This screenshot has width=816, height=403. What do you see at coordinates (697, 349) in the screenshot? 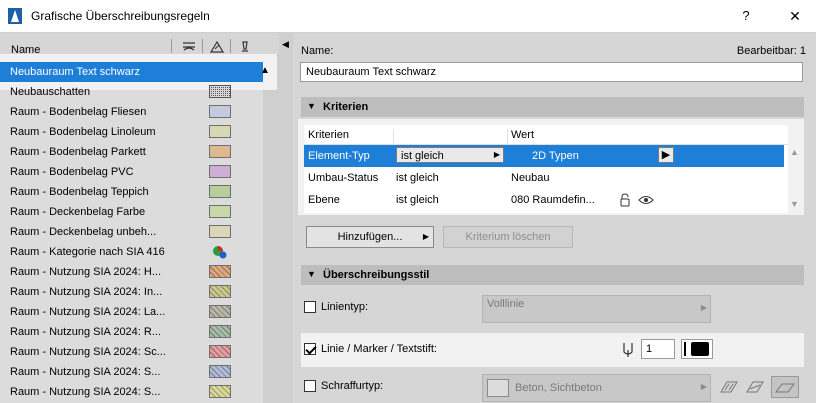
I see `pen-color-swatch` at bounding box center [697, 349].